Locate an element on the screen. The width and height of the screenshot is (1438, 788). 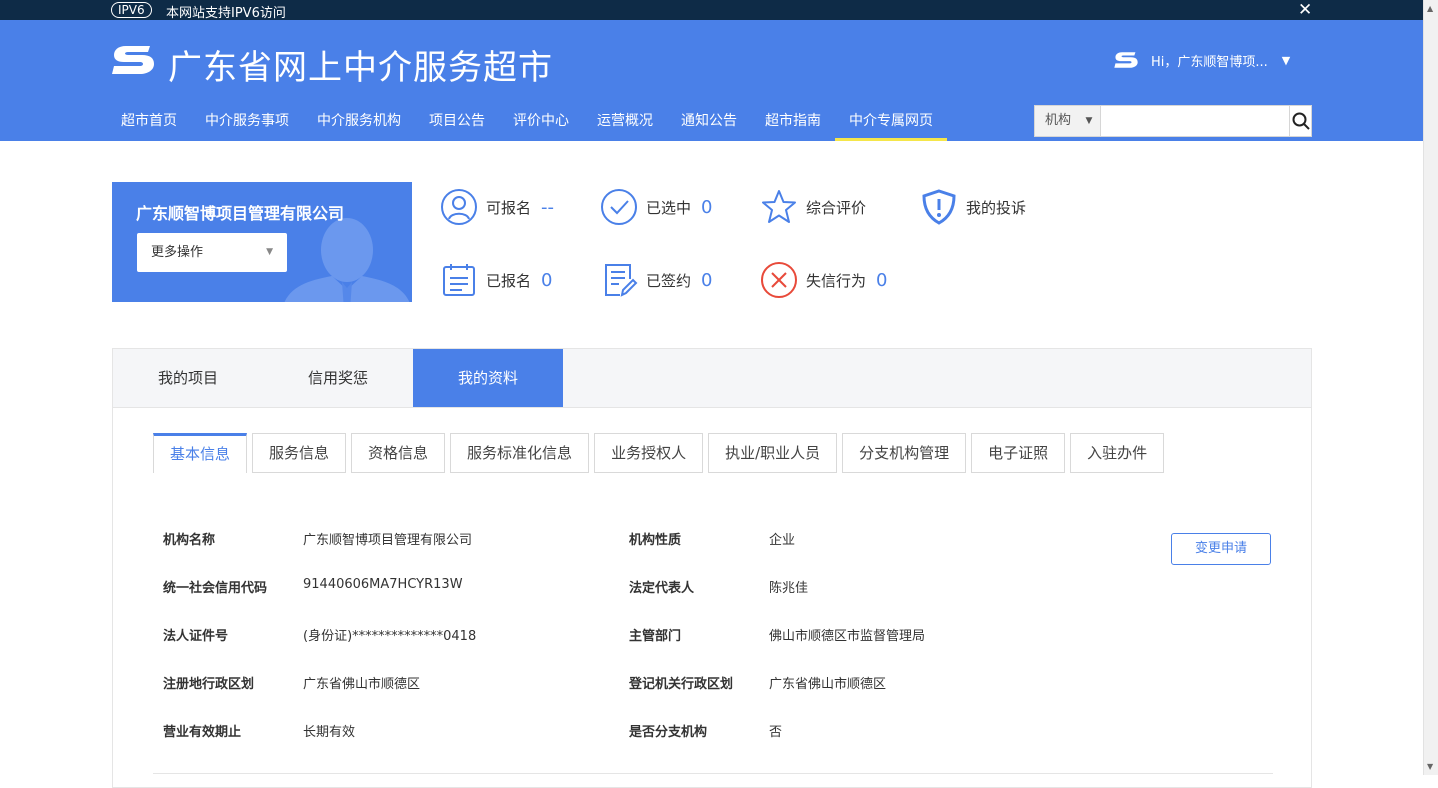
stat-value: -- is located at coordinates (548, 207).